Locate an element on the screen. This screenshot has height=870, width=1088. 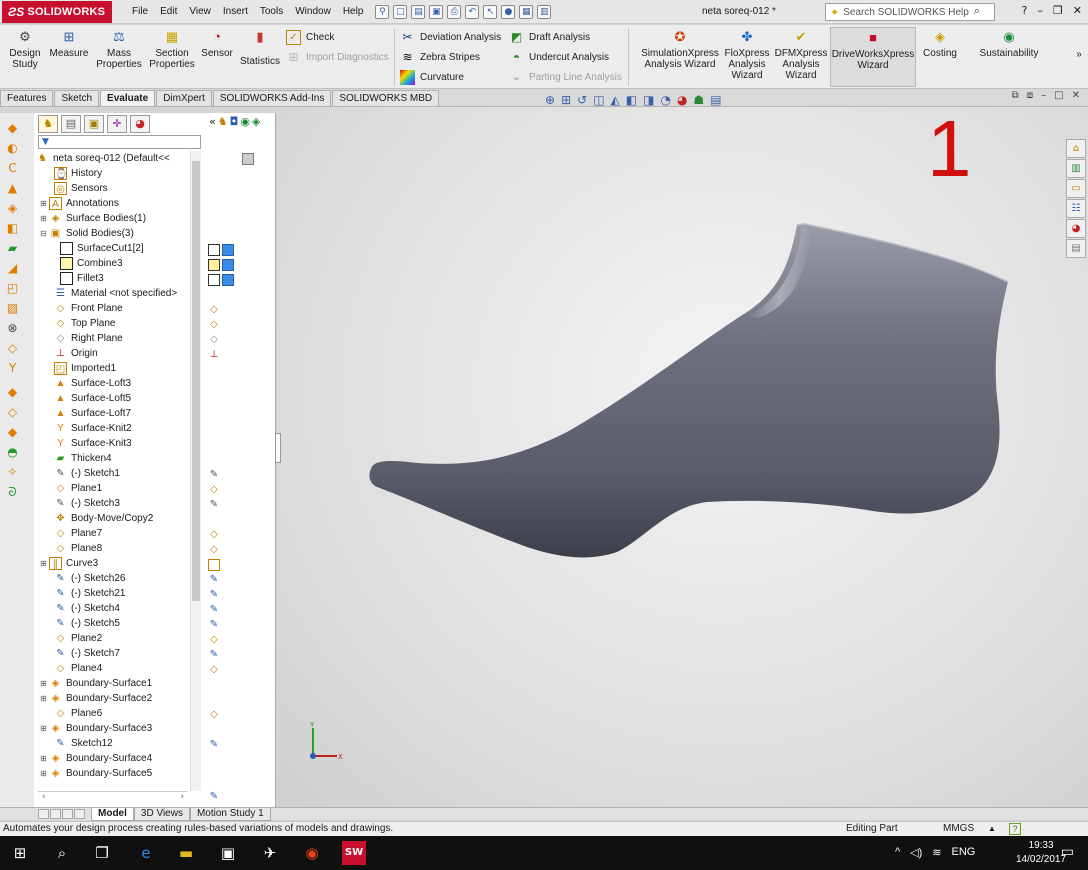
appearance-icon: ◉ is located at coordinates (245, 121).